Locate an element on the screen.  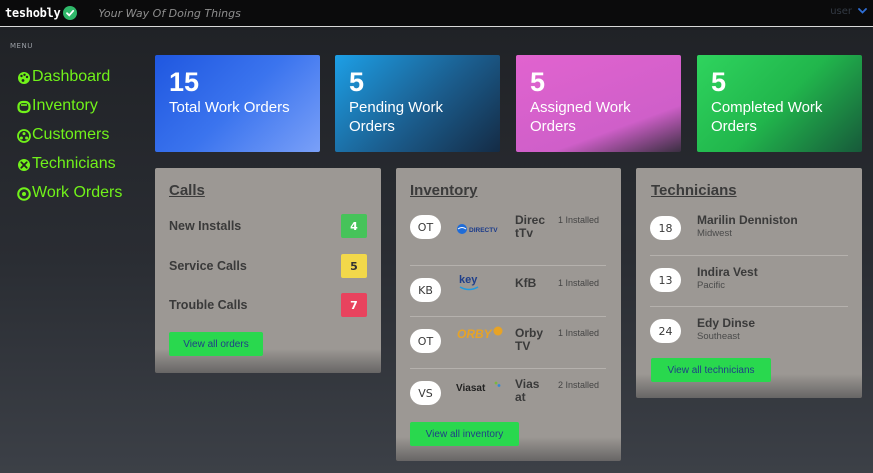
item-code: KB is located at coordinates (425, 290).